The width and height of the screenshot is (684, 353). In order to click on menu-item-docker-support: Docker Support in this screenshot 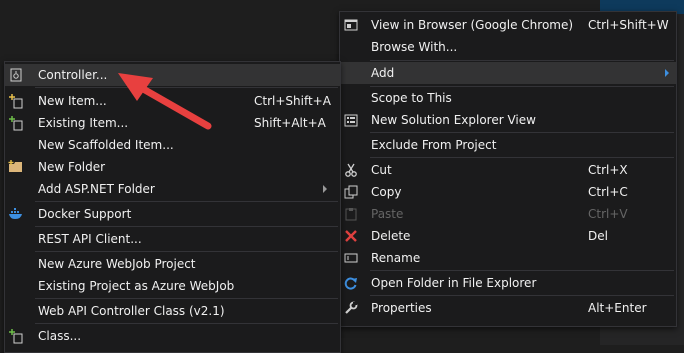, I will do `click(172, 214)`.